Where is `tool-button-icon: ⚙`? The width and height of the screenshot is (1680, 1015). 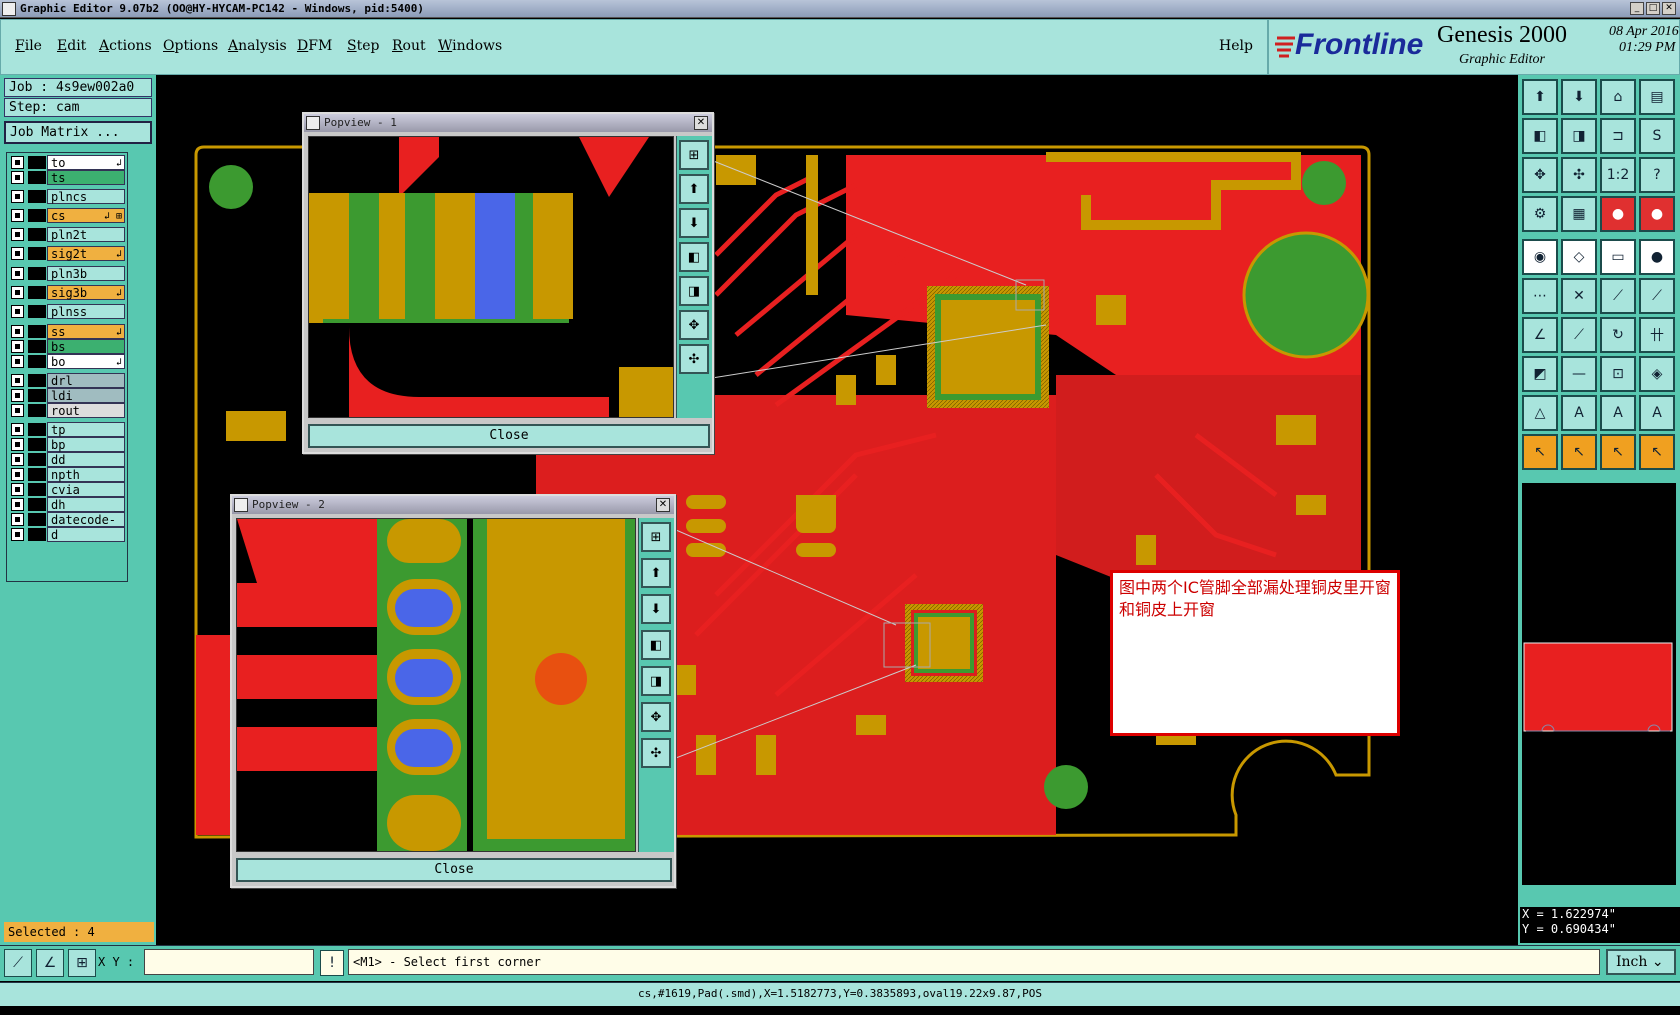
tool-button-icon: ⚙ is located at coordinates (1540, 214).